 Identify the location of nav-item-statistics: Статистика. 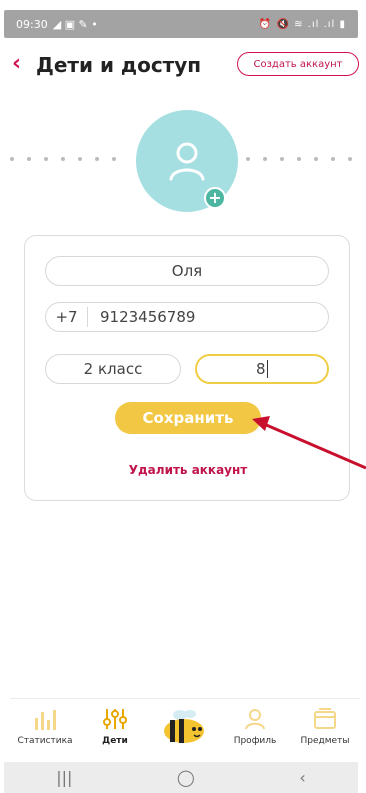
(45, 727).